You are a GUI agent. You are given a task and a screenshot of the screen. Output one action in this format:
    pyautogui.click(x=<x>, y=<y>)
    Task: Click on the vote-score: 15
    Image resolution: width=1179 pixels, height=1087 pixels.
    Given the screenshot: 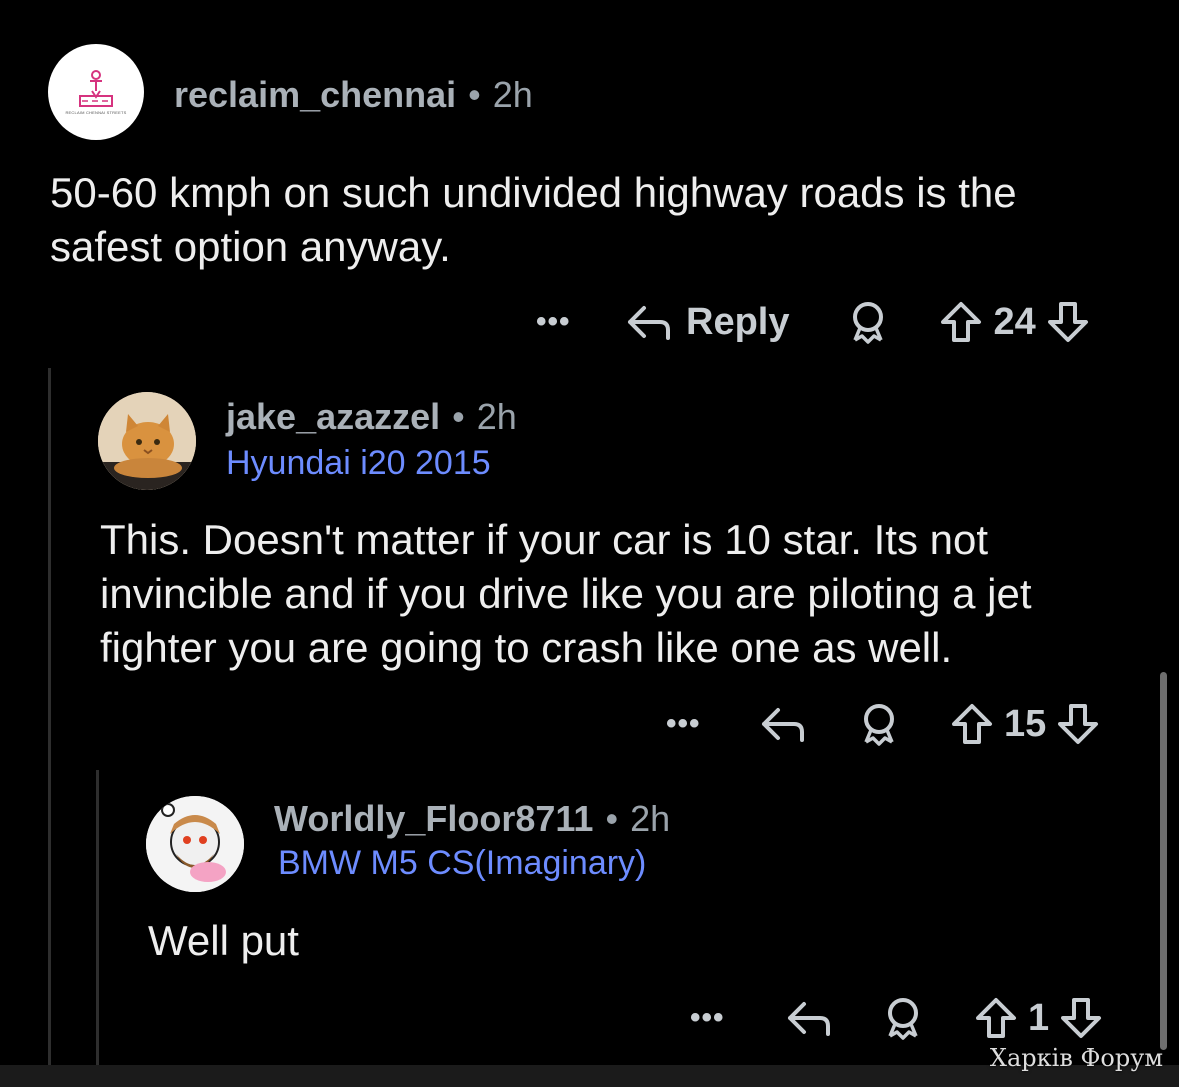 What is the action you would take?
    pyautogui.click(x=1025, y=723)
    